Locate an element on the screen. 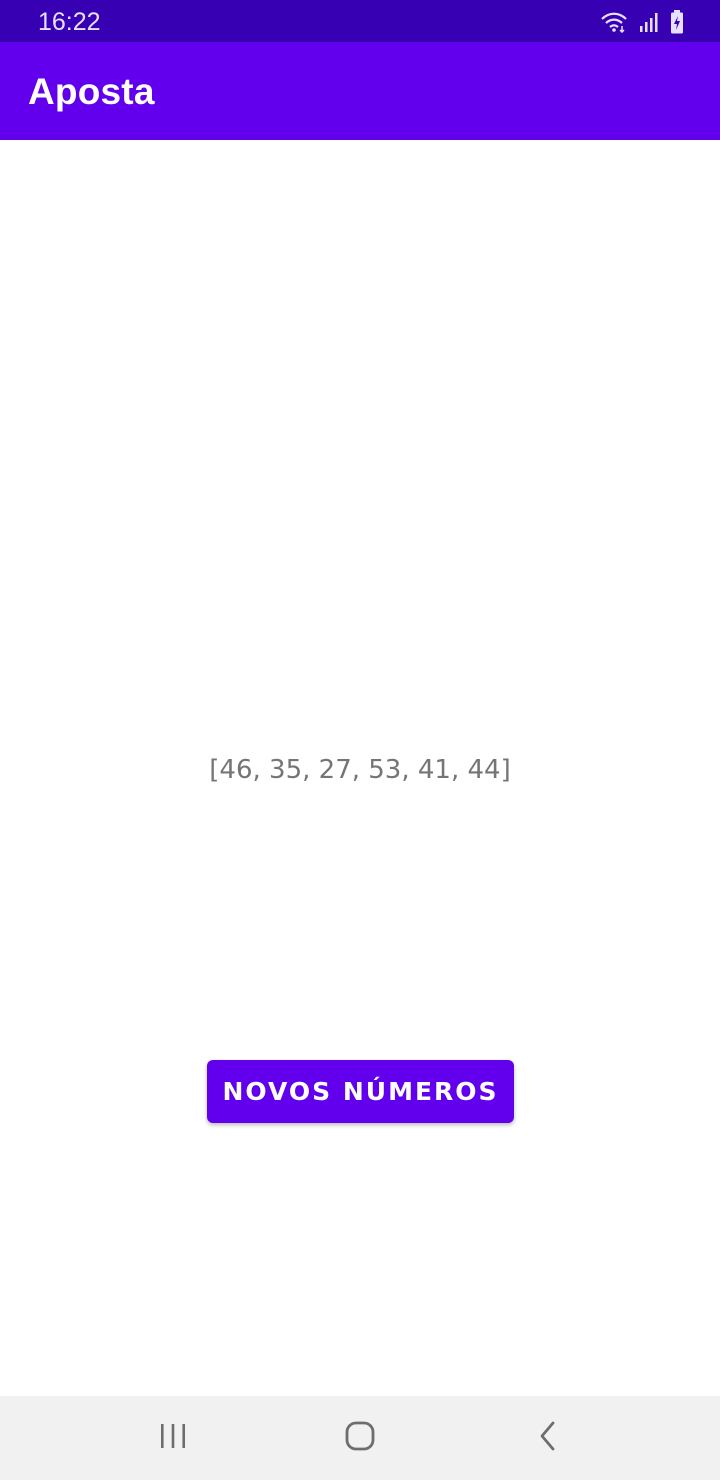 The width and height of the screenshot is (720, 1480). wifi-icon is located at coordinates (614, 22).